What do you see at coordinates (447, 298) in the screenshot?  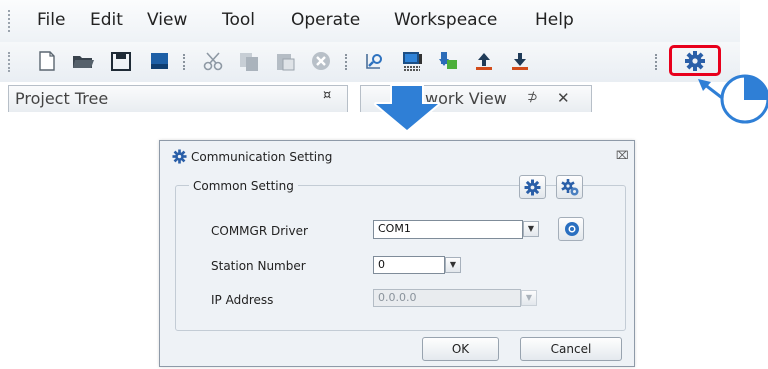 I see `ip-address-select: 0.0.0.0` at bounding box center [447, 298].